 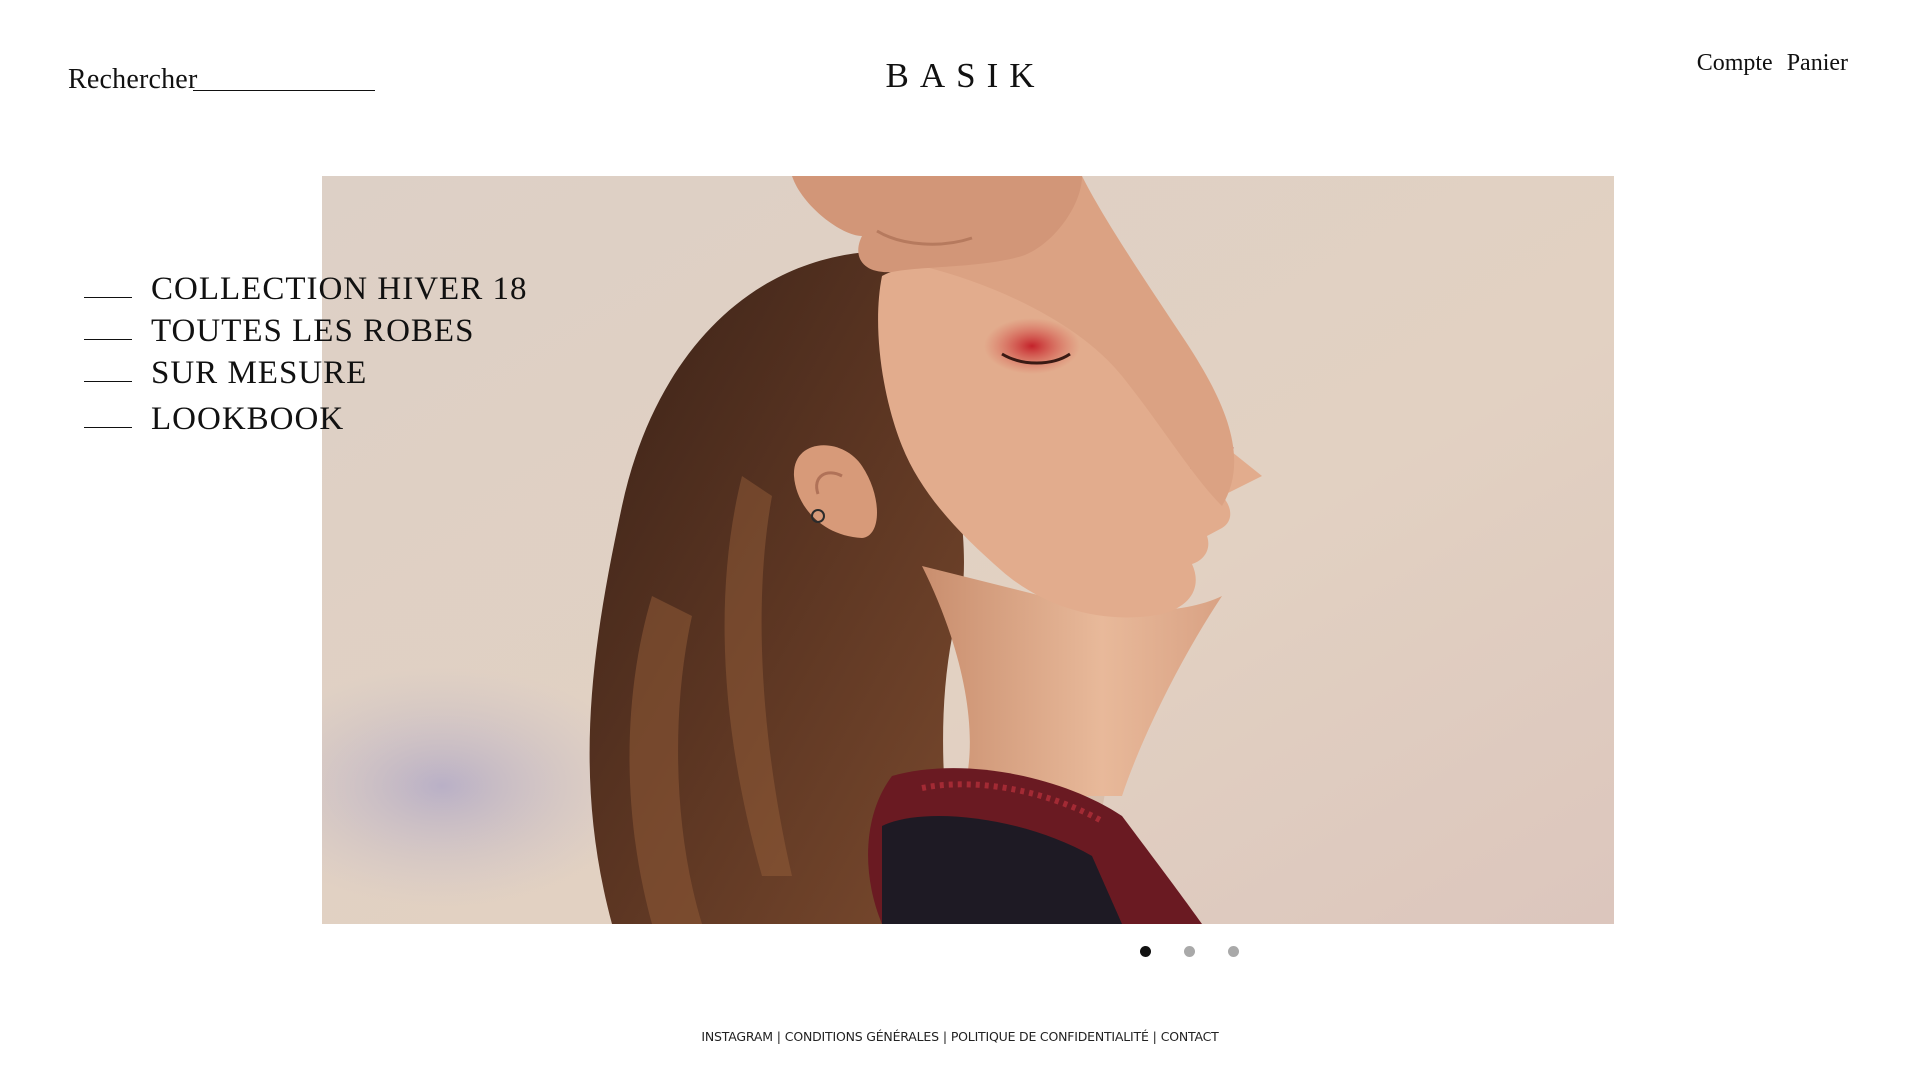 What do you see at coordinates (862, 1036) in the screenshot?
I see `footer-link-conditions: CONDITIONS GÉNÉRALES` at bounding box center [862, 1036].